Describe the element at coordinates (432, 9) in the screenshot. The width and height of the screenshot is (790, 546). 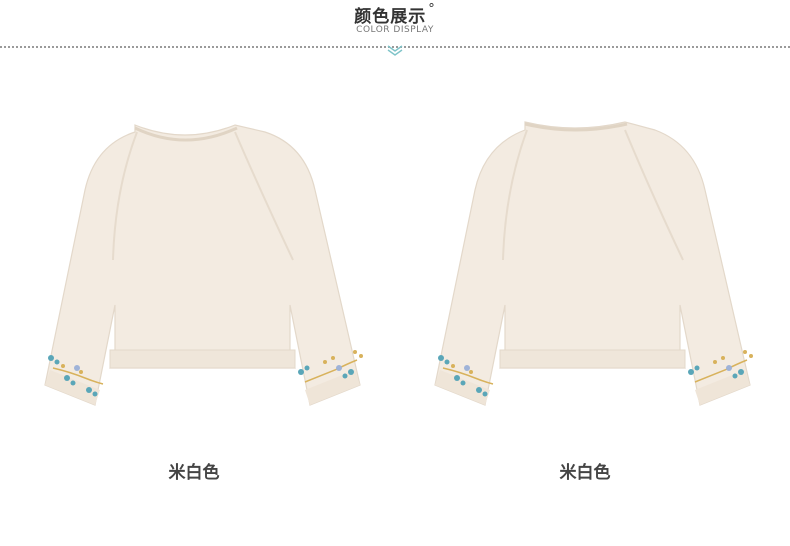
I see `title-degree-mark: °` at that location.